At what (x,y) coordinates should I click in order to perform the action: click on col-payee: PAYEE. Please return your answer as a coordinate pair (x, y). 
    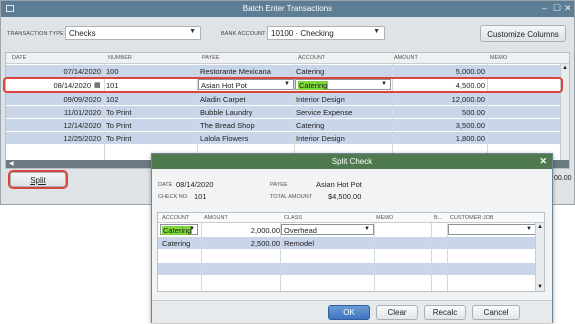
    Looking at the image, I should click on (211, 58).